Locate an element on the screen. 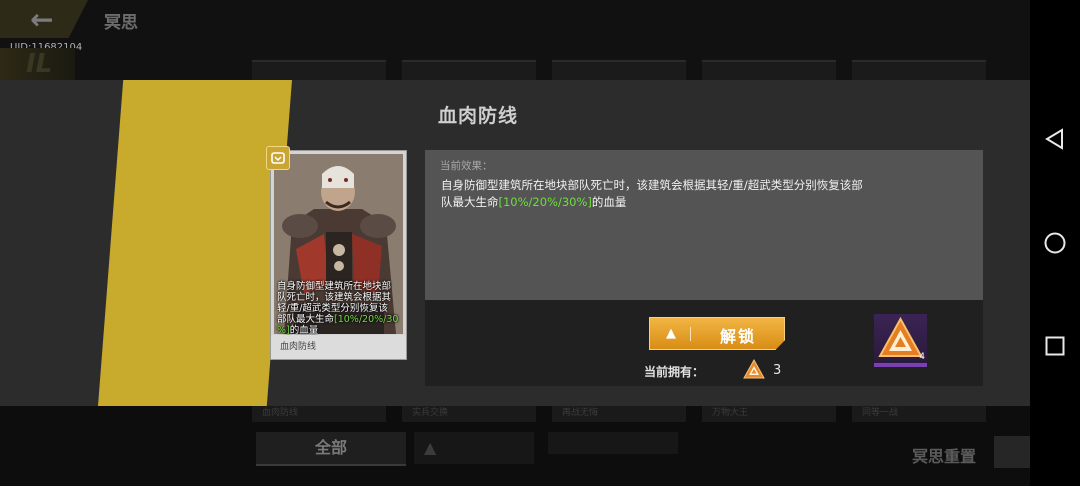 The height and width of the screenshot is (486, 1080). effect-label: 当前效果： is located at coordinates (466, 166).